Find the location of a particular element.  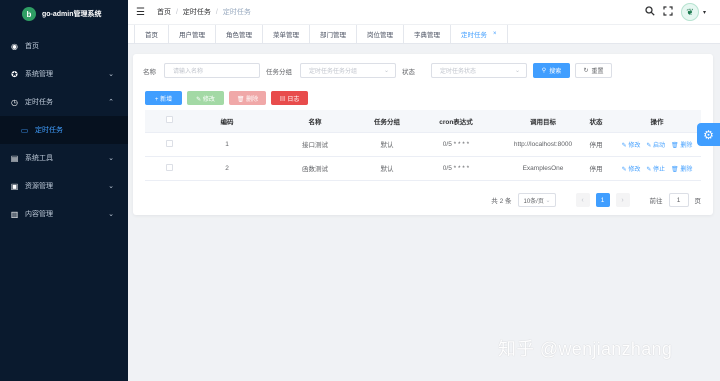

log-button: ▤ 日志 is located at coordinates (289, 98).